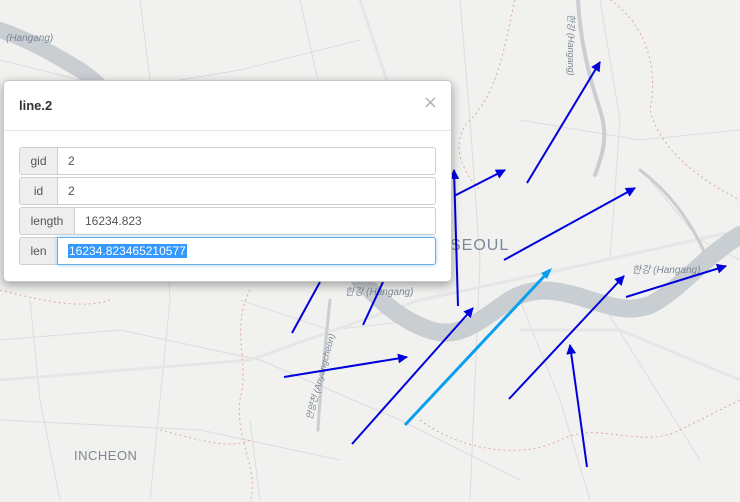  What do you see at coordinates (105, 455) in the screenshot?
I see `label-incheon: INCHEON` at bounding box center [105, 455].